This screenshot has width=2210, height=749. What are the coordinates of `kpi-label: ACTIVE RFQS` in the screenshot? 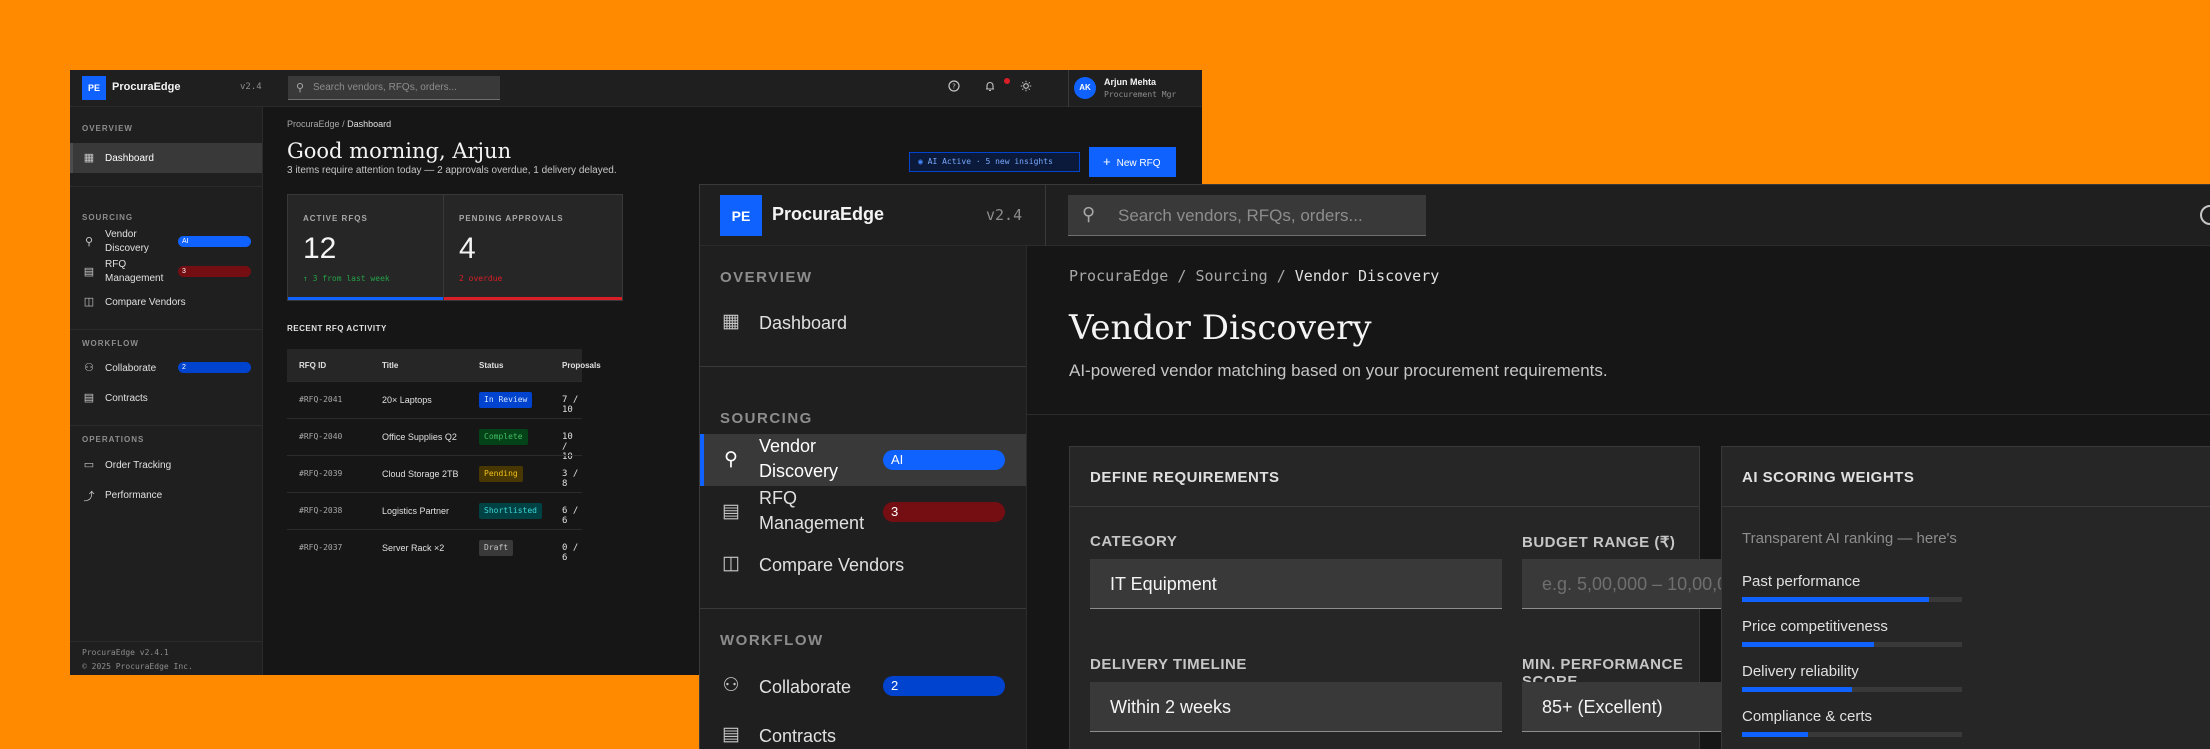 It's located at (335, 218).